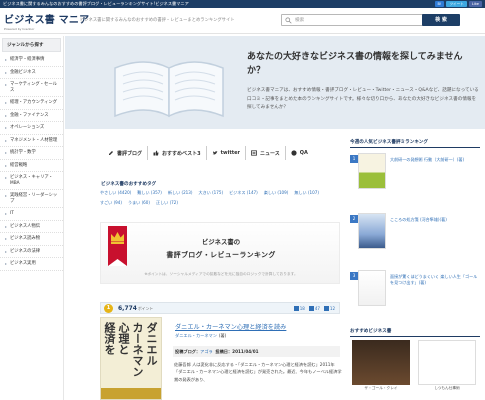 Image resolution: width=485 pixels, height=400 pixels. I want to click on author-link: ダニエル・カーネマン, so click(196, 335).